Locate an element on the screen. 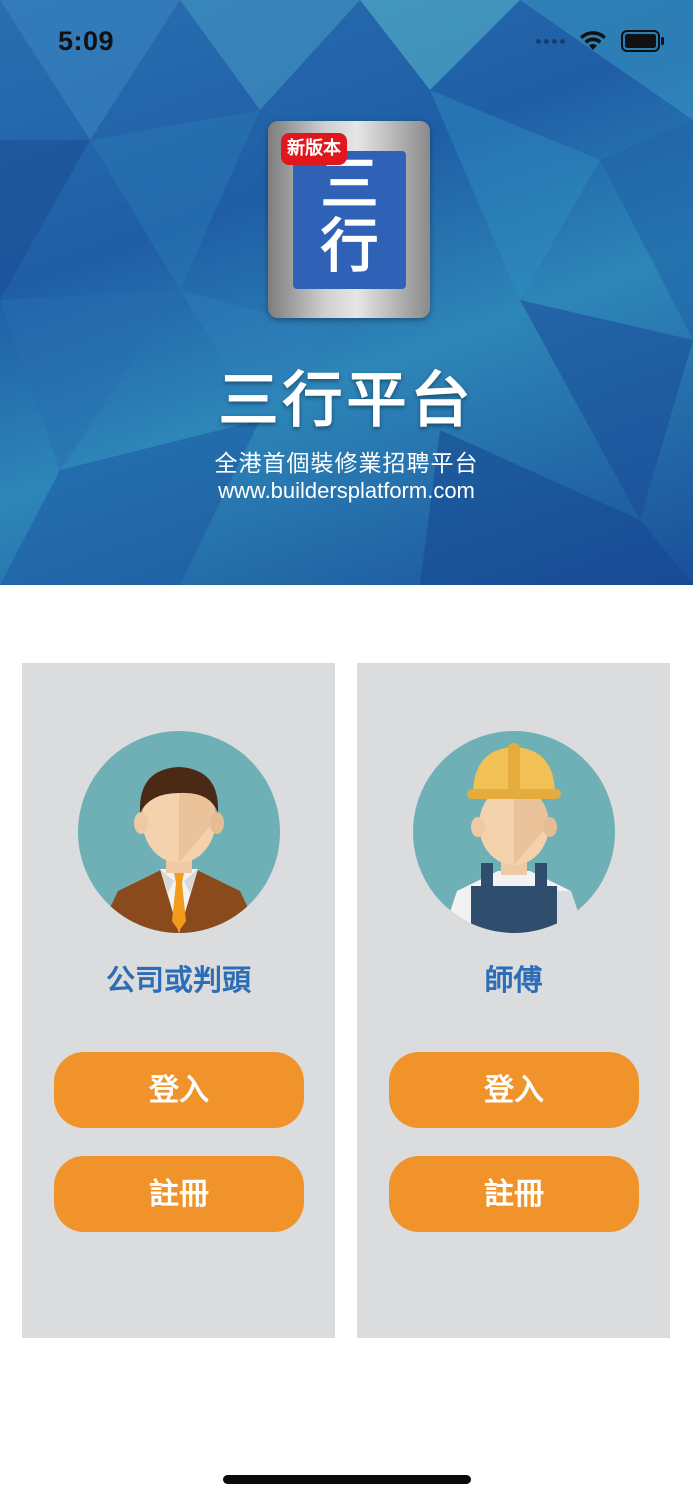 The width and height of the screenshot is (693, 1500). brand-subtitle: 全港首個裝修業招聘平台 is located at coordinates (346, 464).